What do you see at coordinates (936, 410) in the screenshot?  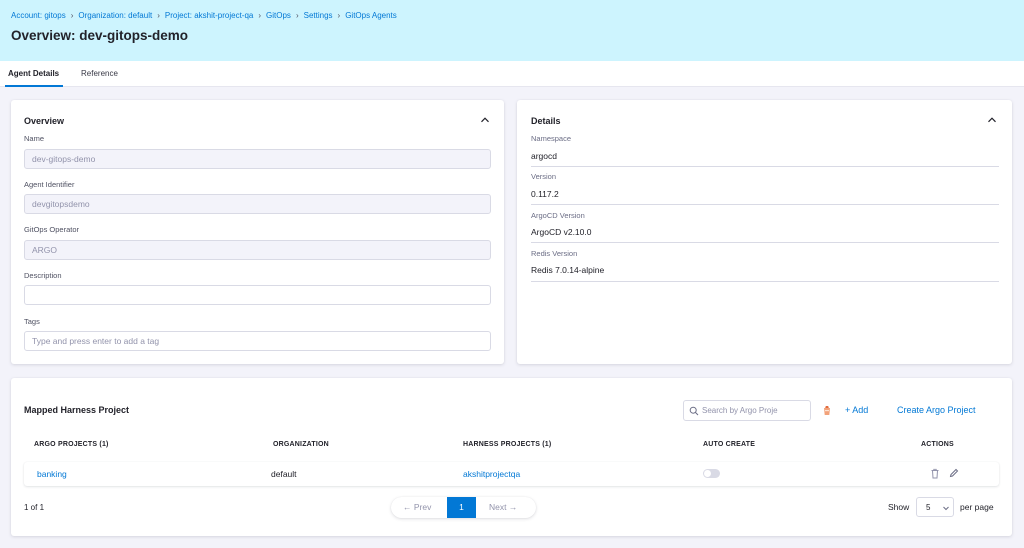 I see `create-argo-project-button: Create Argo Project` at bounding box center [936, 410].